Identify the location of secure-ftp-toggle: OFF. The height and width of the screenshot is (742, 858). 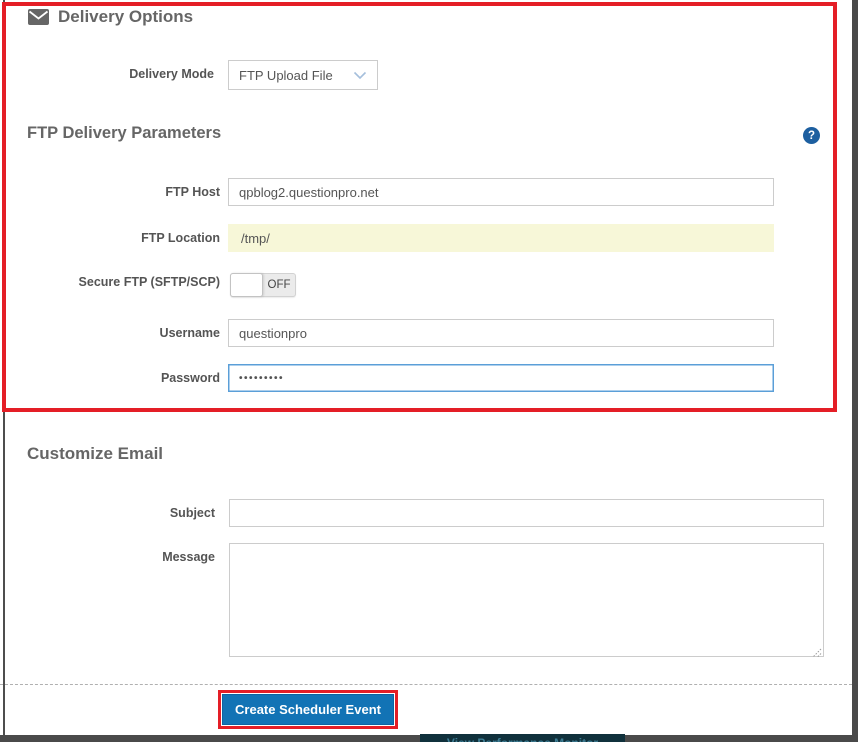
(263, 285).